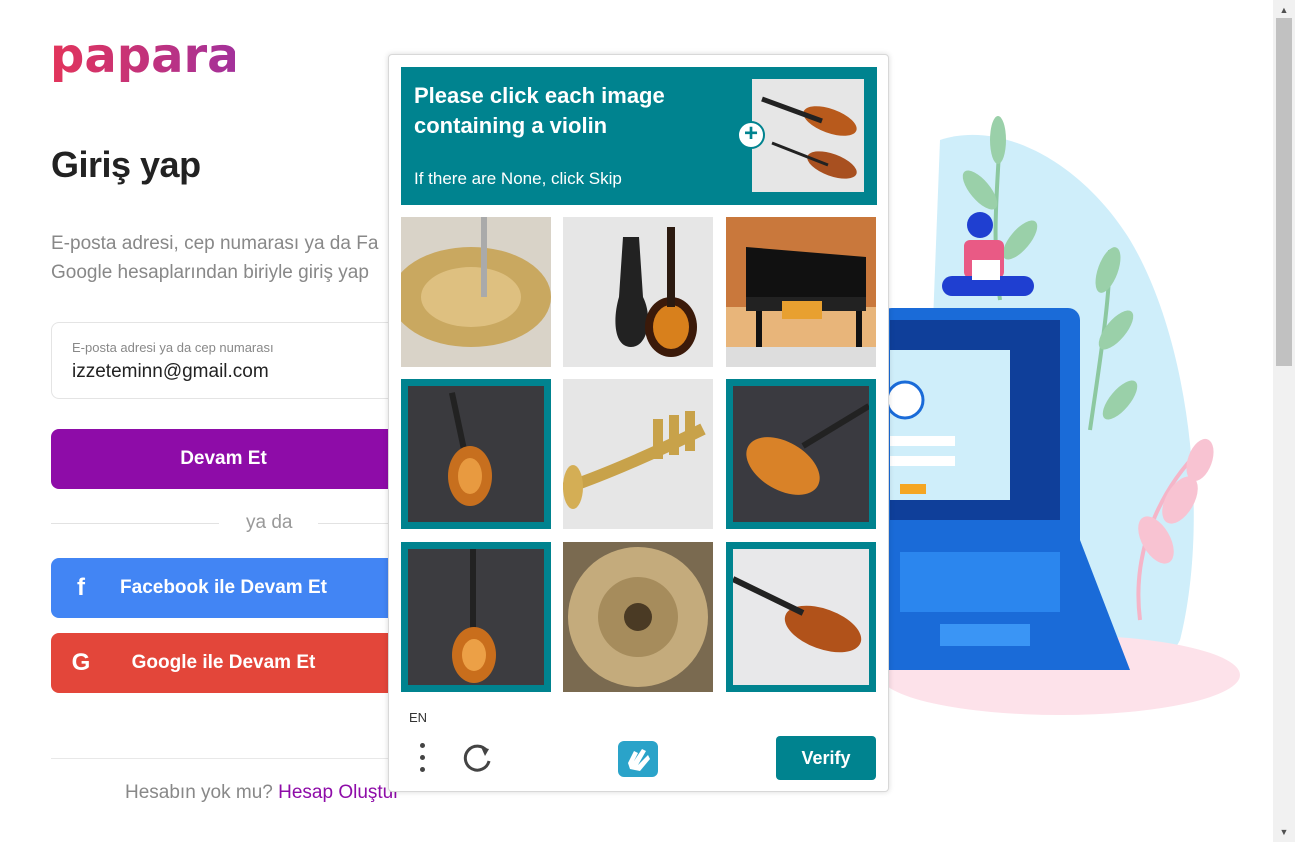  I want to click on scroll-up-arrow-icon: ▲, so click(1284, 10).